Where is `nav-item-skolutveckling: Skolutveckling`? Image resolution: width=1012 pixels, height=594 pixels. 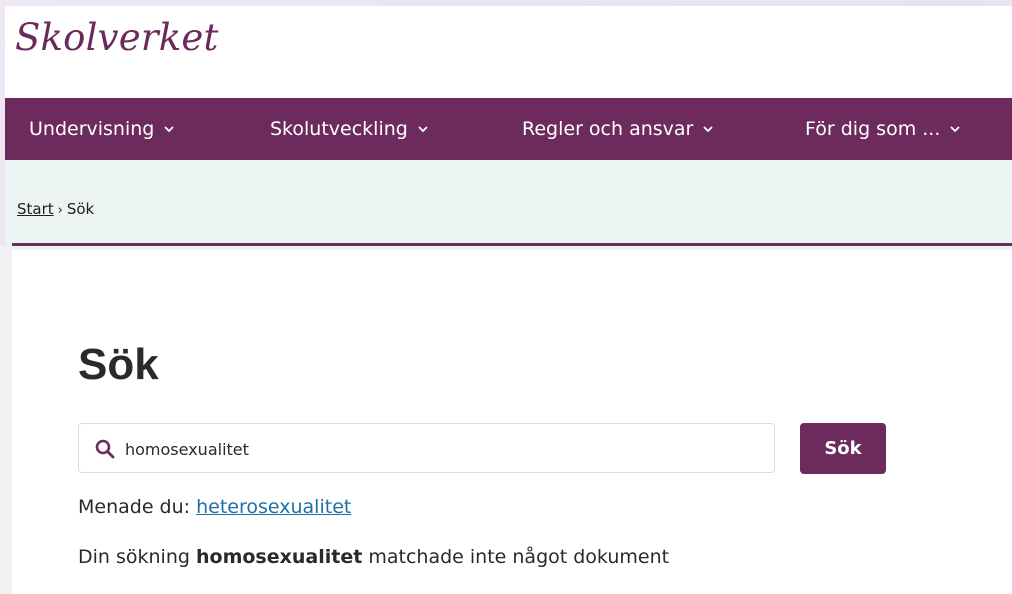
nav-item-skolutveckling: Skolutveckling is located at coordinates (349, 129).